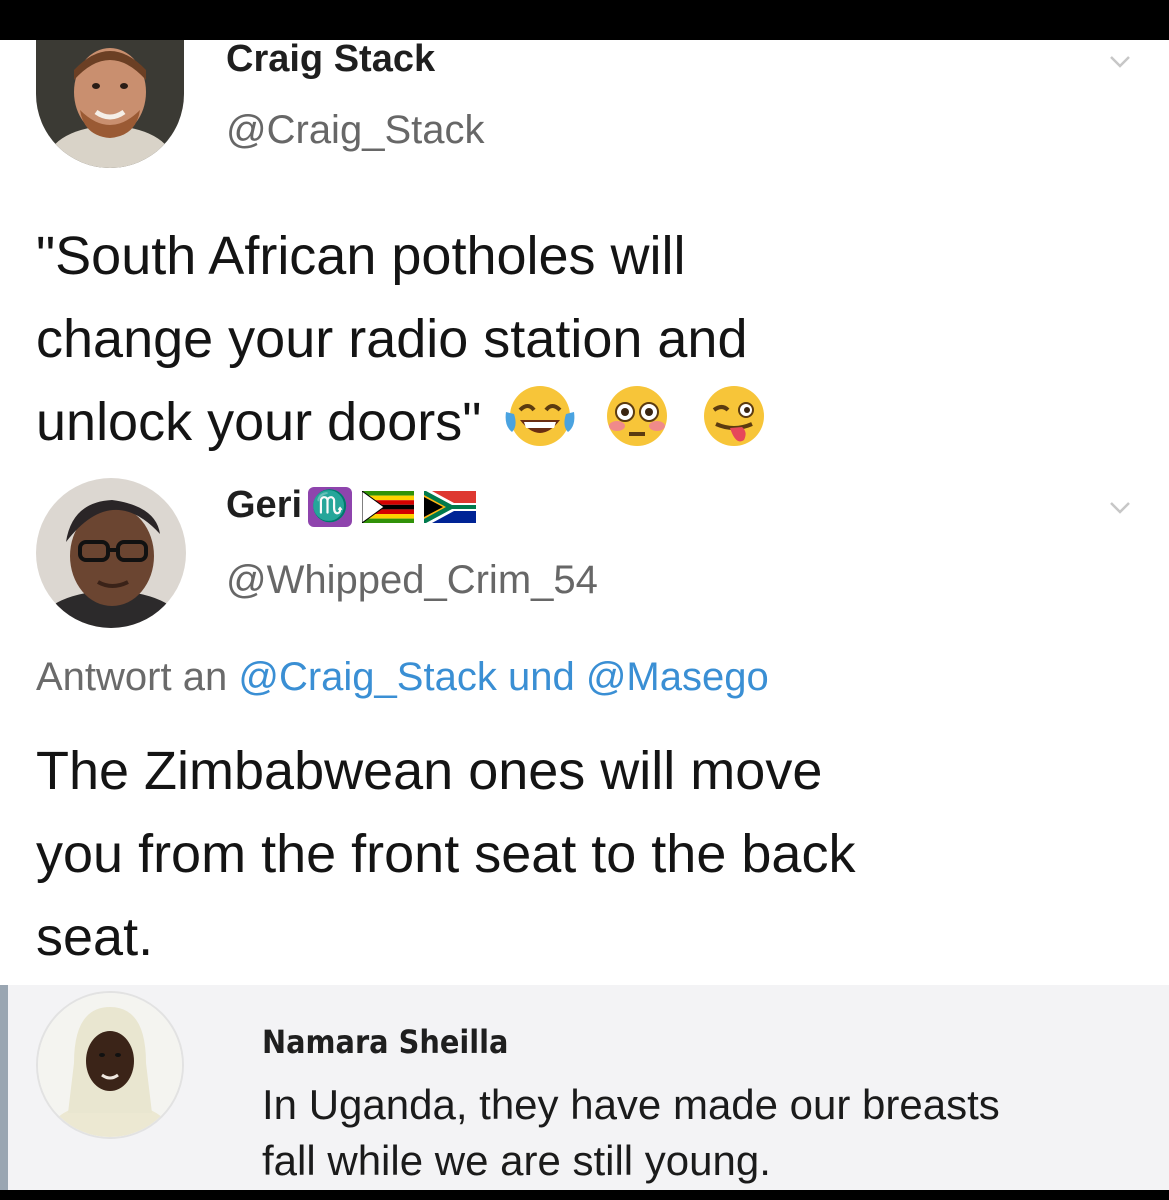 This screenshot has width=1169, height=1200. I want to click on geri-tweet-line-3: seat., so click(95, 937).